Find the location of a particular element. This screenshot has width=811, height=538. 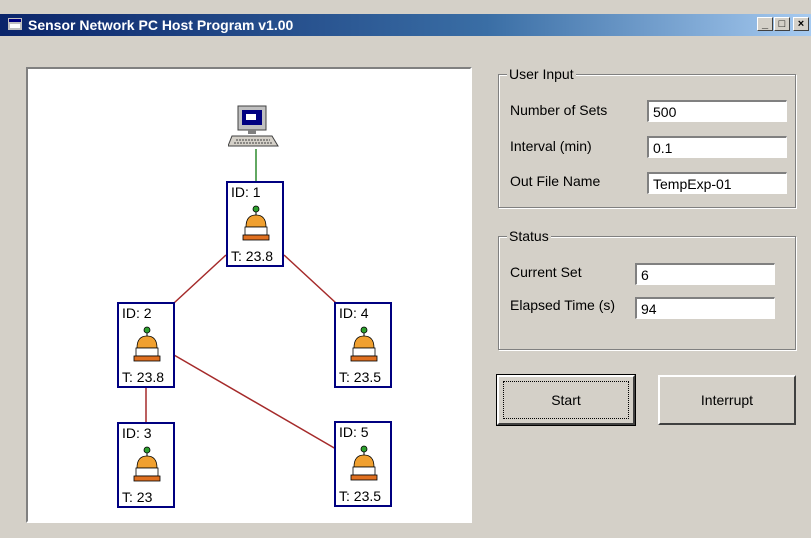

minimize-button: _ is located at coordinates (765, 24).